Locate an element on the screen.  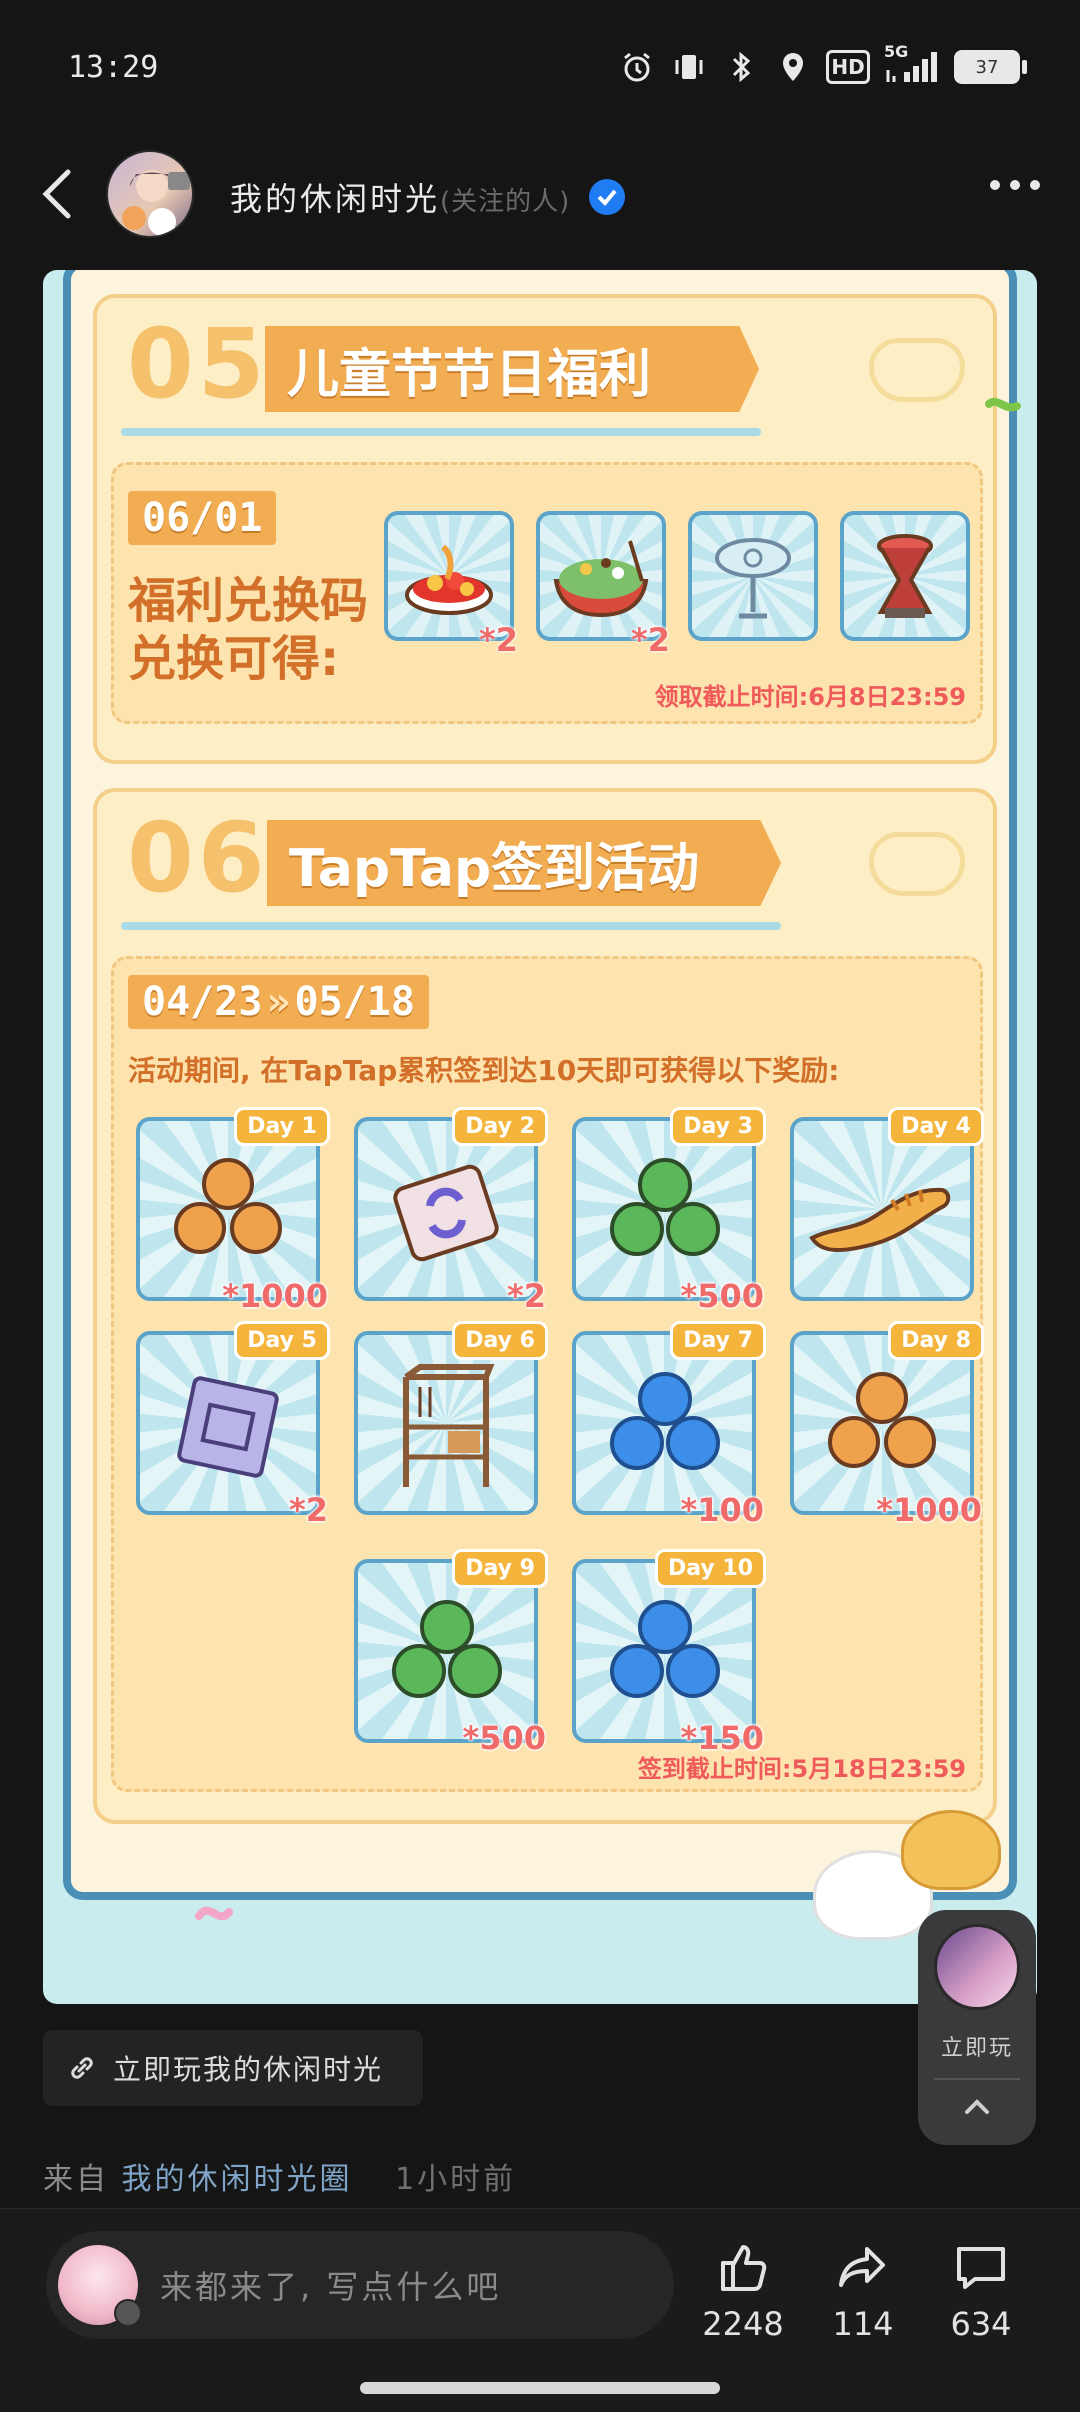
like-button: 2248 is located at coordinates (743, 2291).